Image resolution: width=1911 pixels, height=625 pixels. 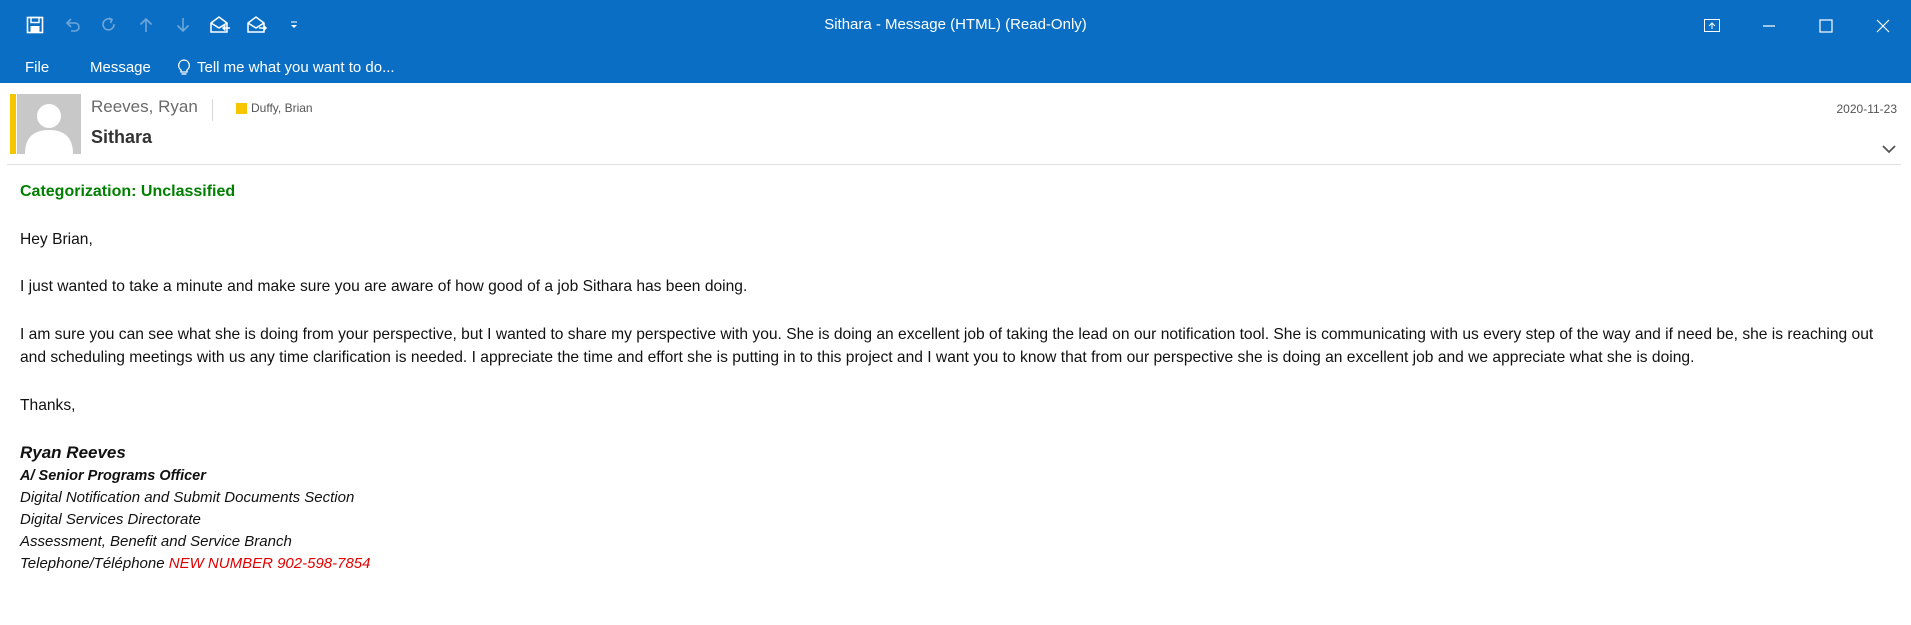 I want to click on signature-title: A/ Senior Programs Officer, so click(x=113, y=475).